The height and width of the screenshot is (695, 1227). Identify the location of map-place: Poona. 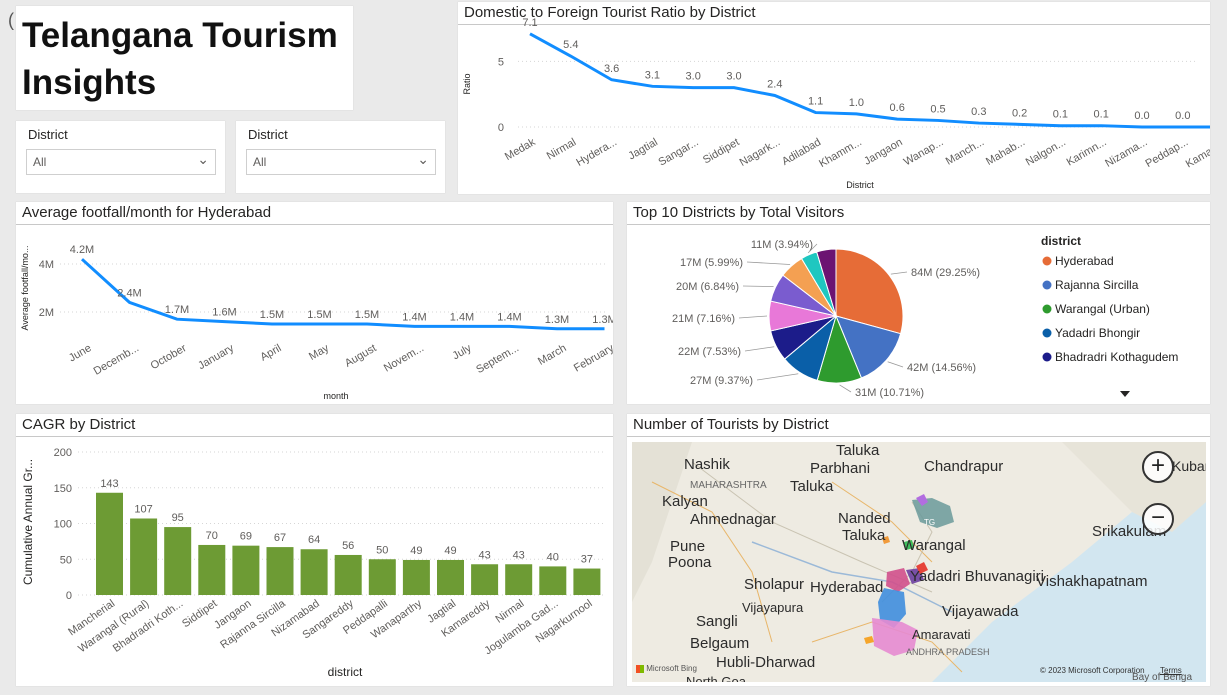
(690, 562).